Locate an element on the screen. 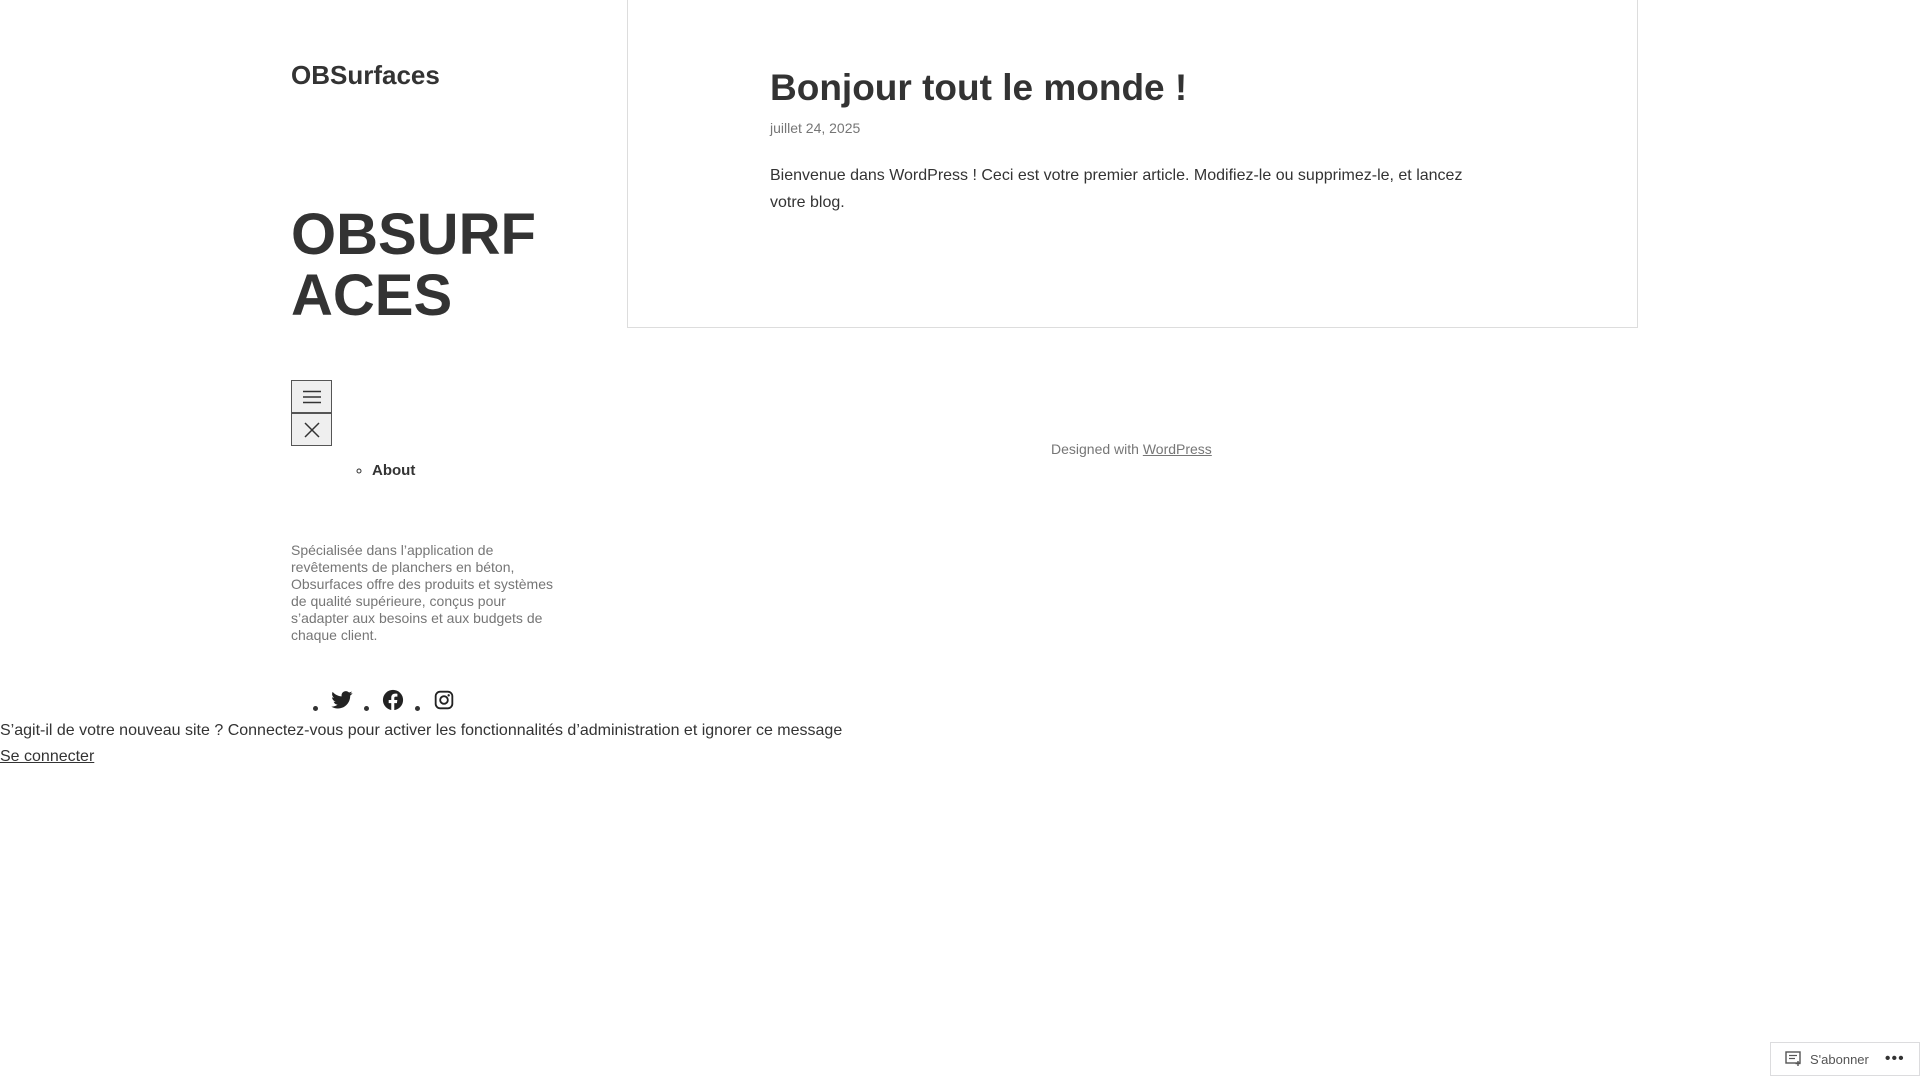  menu-link-about: About is located at coordinates (393, 470).